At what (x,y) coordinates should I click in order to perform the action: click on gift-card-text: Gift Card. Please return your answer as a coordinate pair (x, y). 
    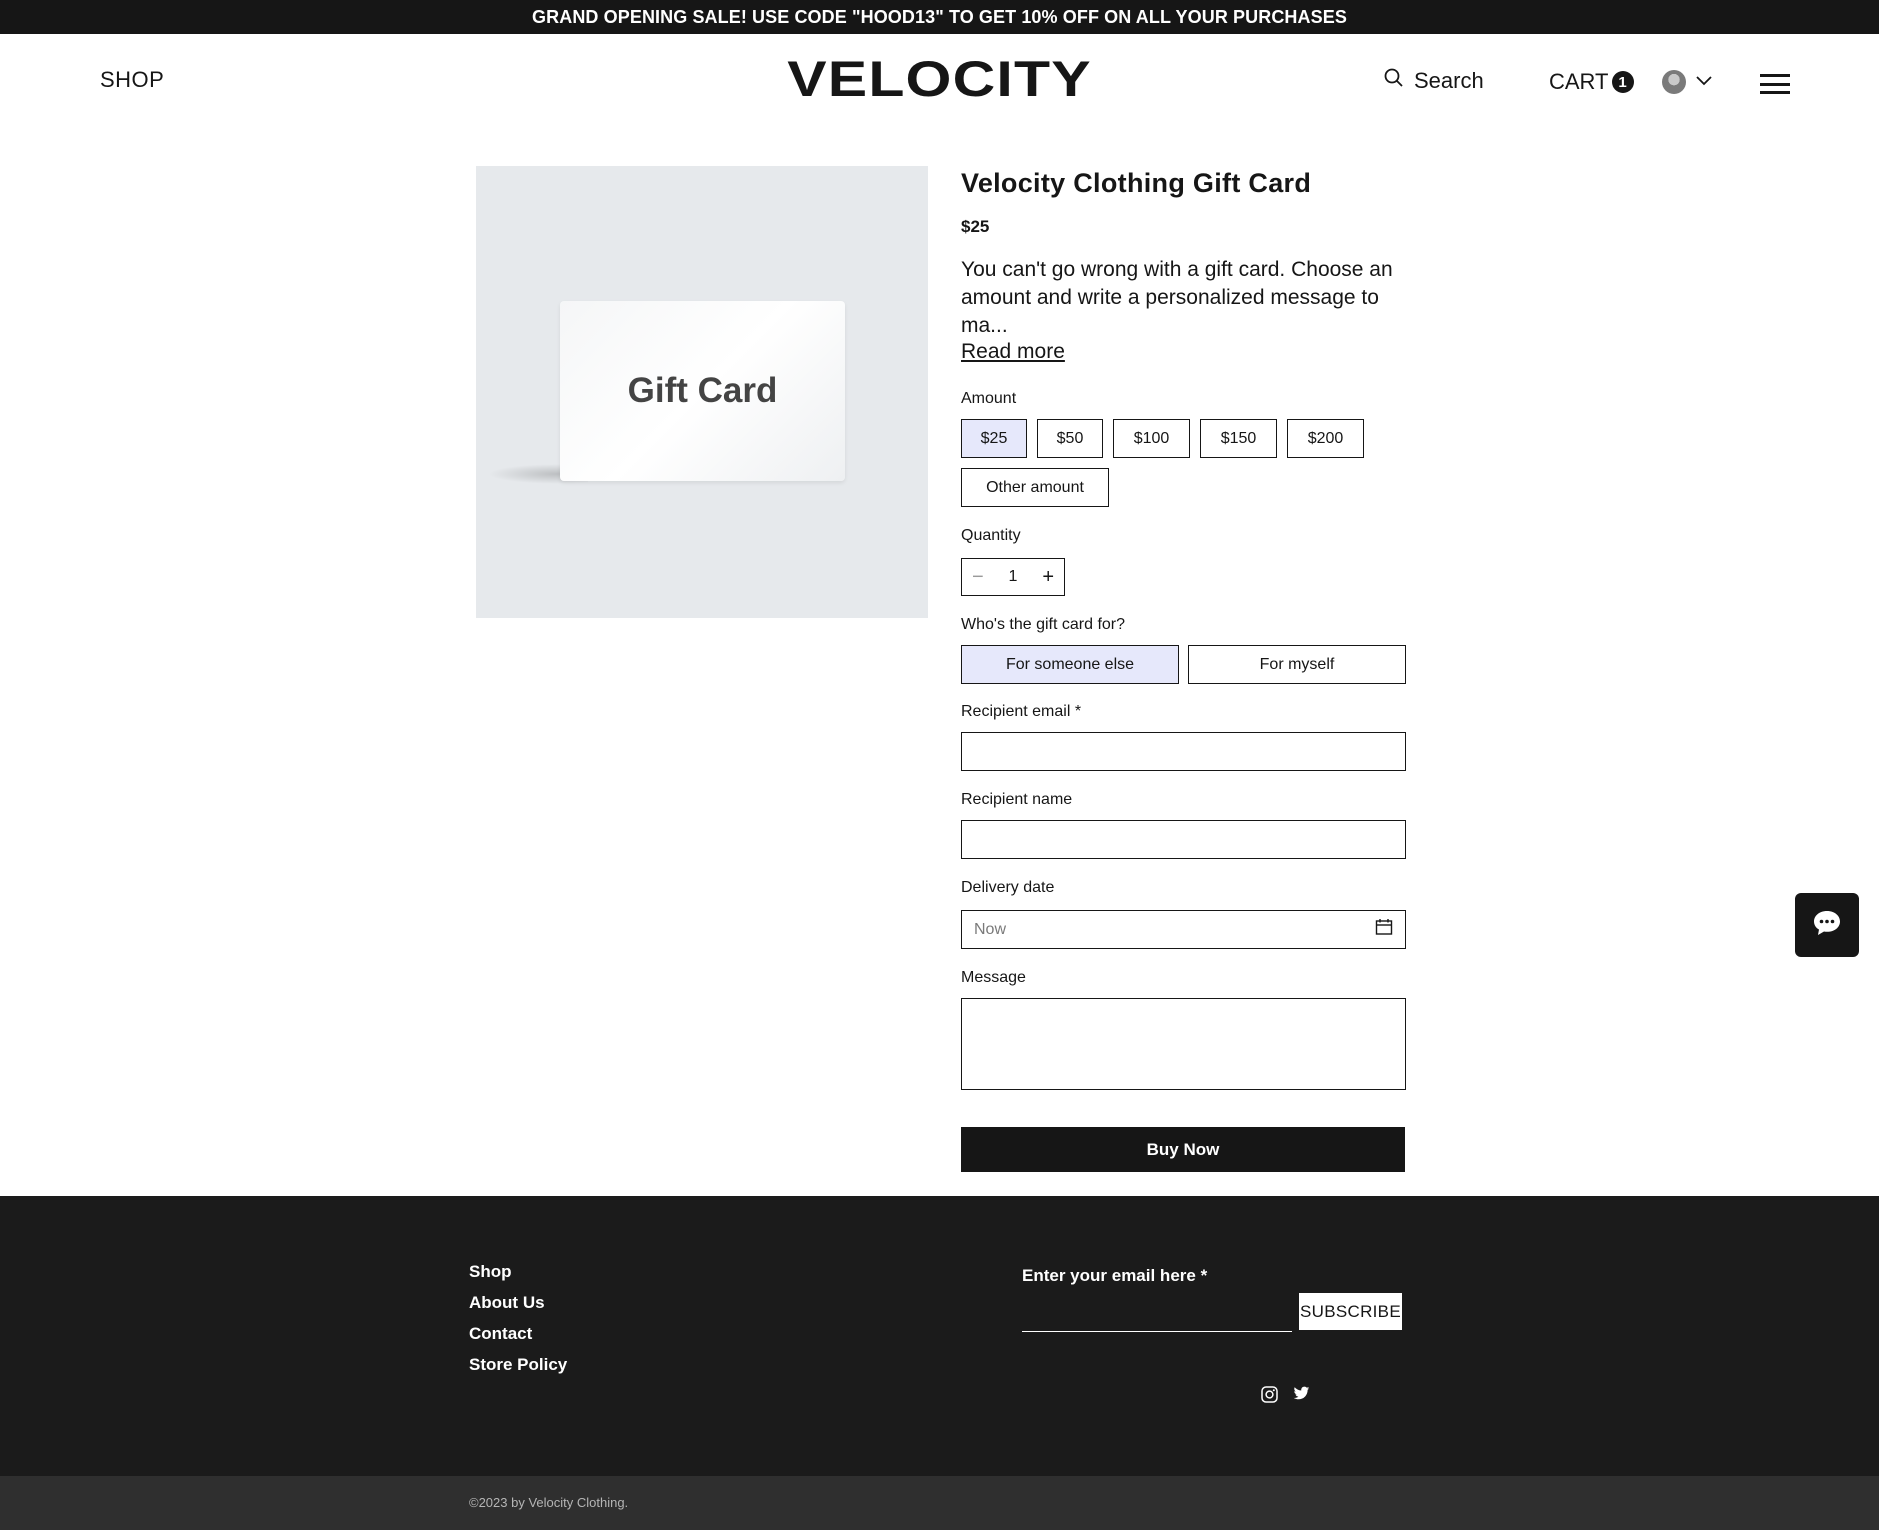
    Looking at the image, I should click on (702, 390).